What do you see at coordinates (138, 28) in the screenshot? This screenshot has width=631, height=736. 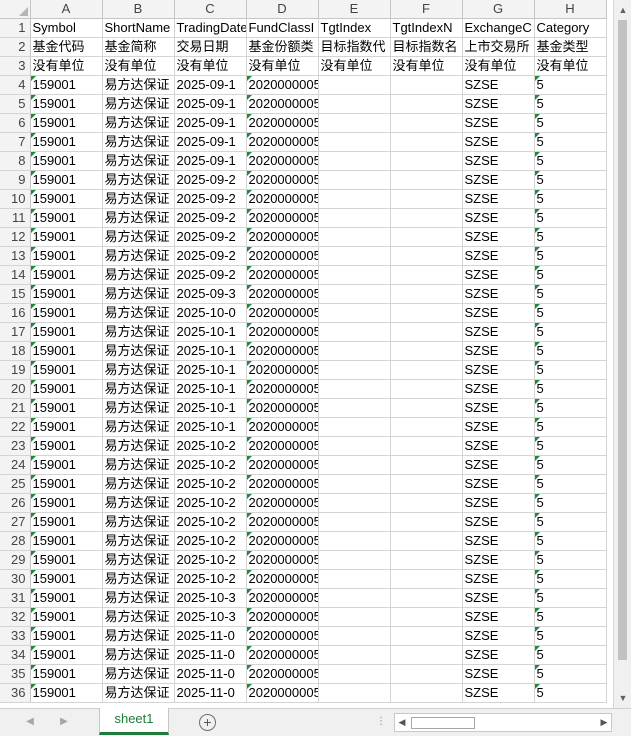 I see `cell-header-shortname: ShortName` at bounding box center [138, 28].